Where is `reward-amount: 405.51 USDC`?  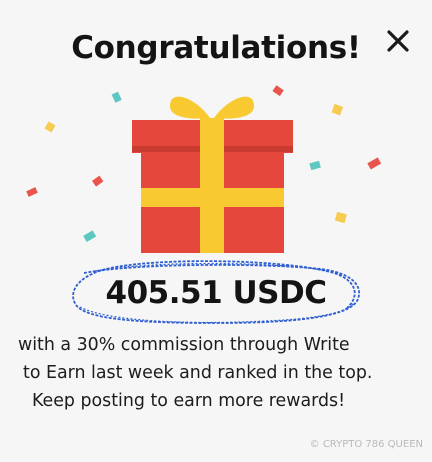 reward-amount: 405.51 USDC is located at coordinates (216, 293).